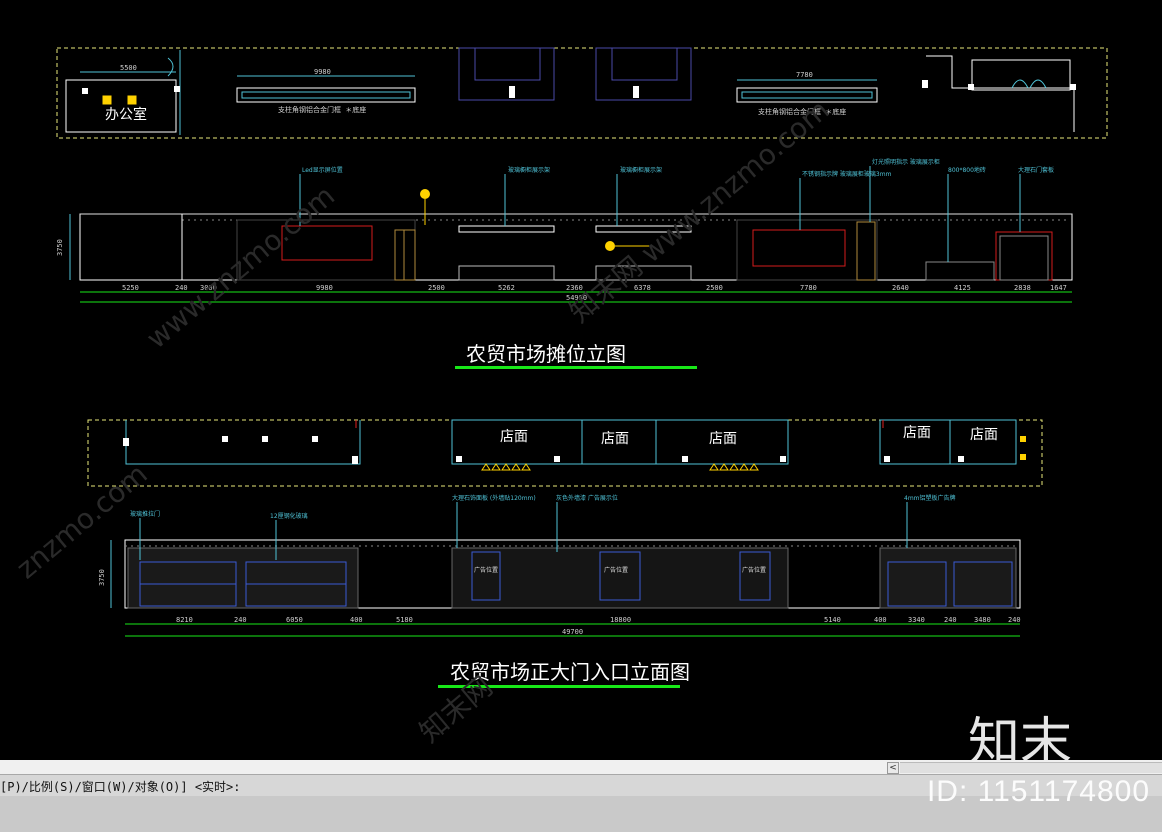 The height and width of the screenshot is (832, 1162). What do you see at coordinates (930, 498) in the screenshot?
I see `e2-ann-4: 4mm铝塑板广告牌` at bounding box center [930, 498].